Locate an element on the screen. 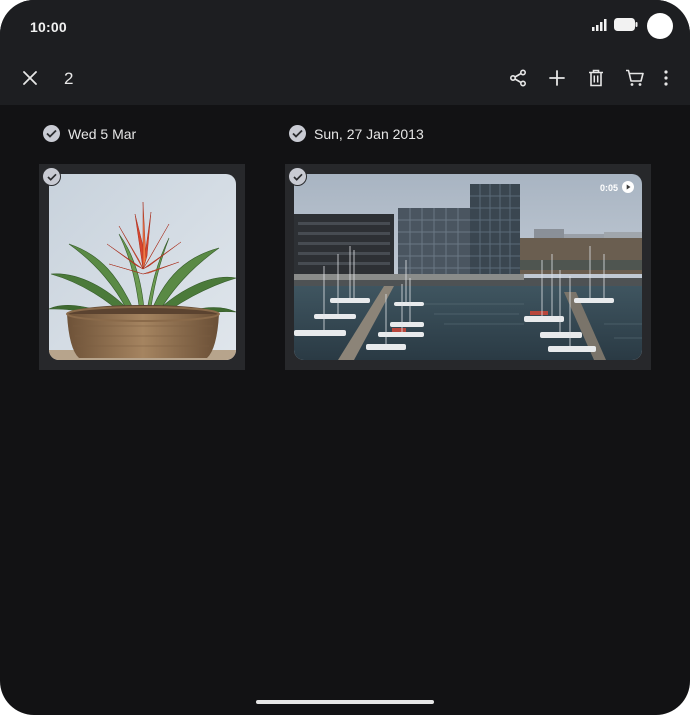 The width and height of the screenshot is (690, 715). status-time: 10:00 is located at coordinates (48, 27).